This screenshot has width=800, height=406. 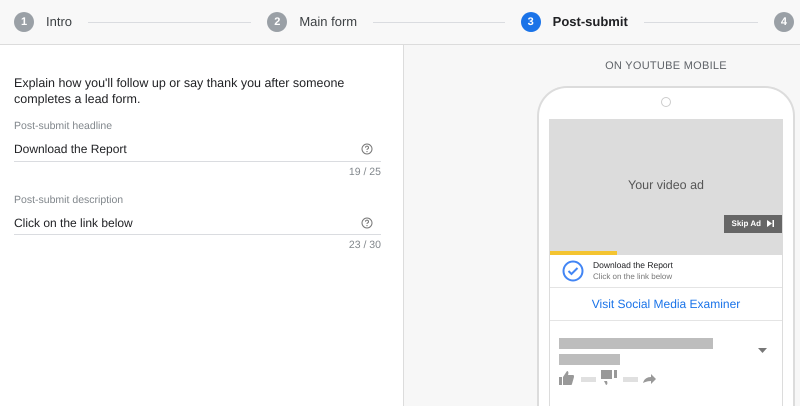 I want to click on camera-icon, so click(x=666, y=101).